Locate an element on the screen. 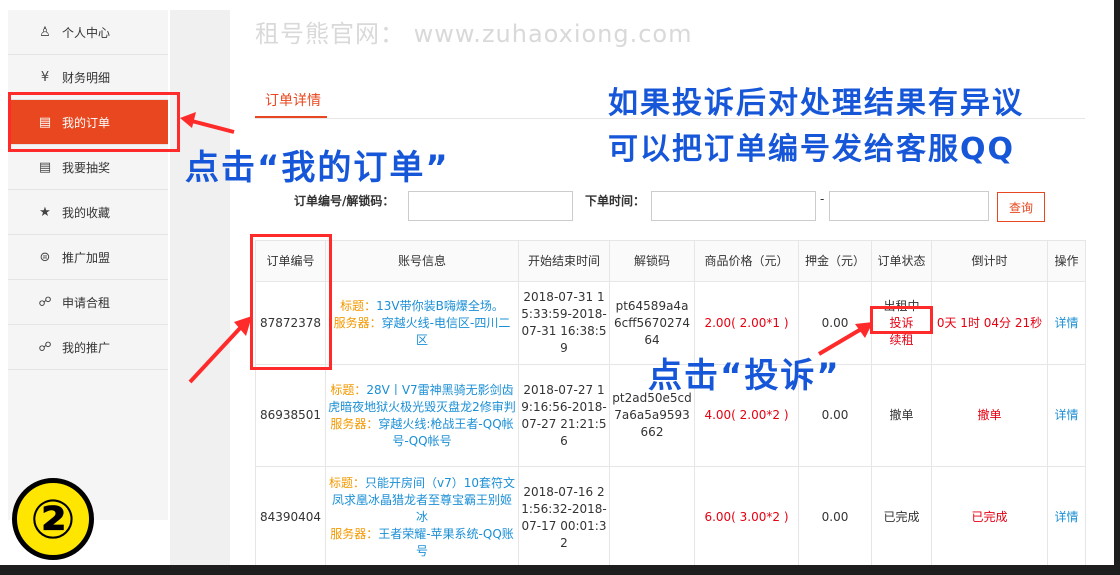  countdown: 撤单 is located at coordinates (989, 415).